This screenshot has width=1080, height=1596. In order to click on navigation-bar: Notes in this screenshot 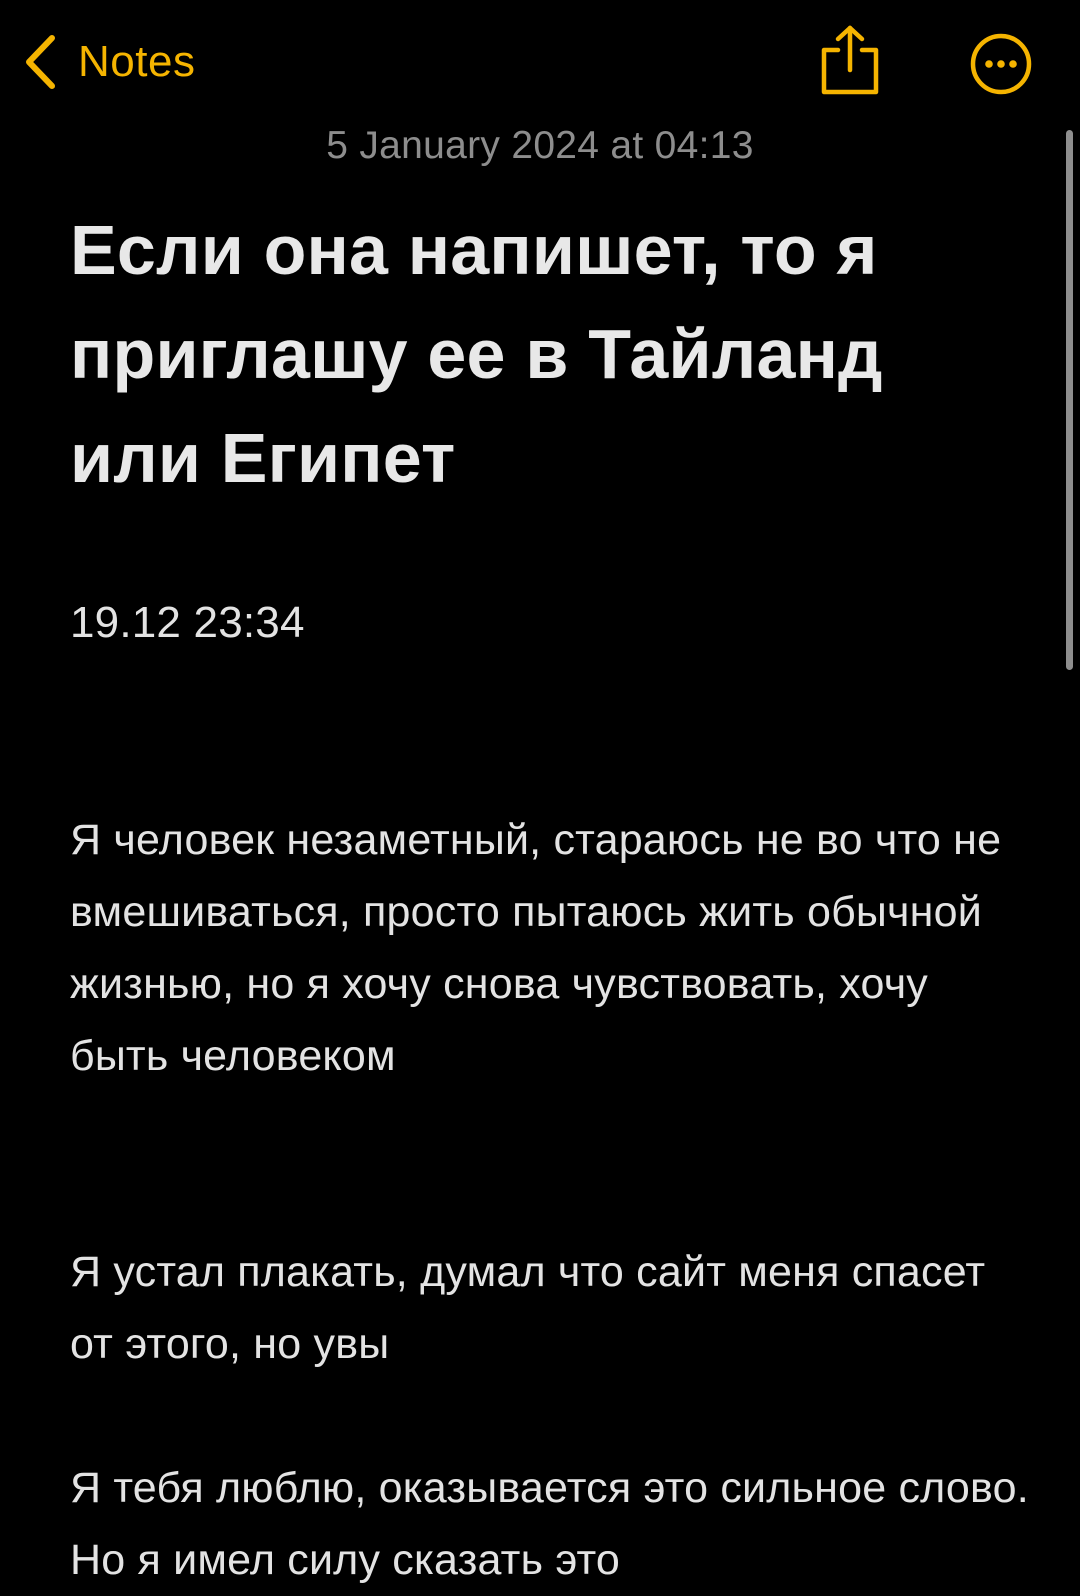, I will do `click(540, 60)`.